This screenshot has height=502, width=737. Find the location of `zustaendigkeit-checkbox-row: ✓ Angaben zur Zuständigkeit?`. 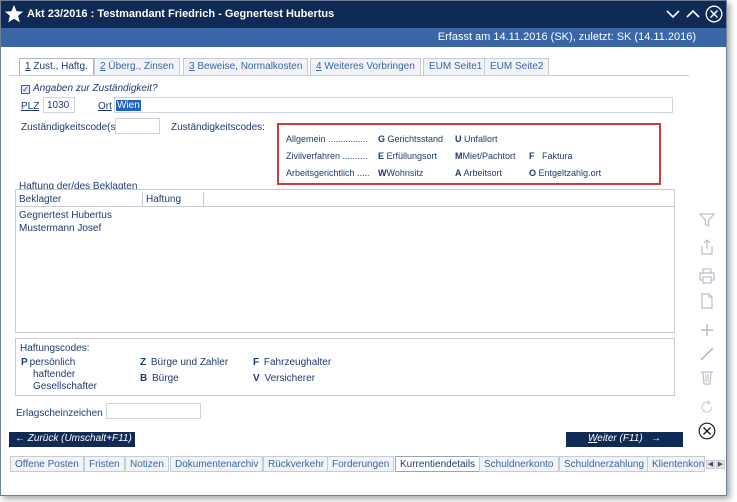

zustaendigkeit-checkbox-row: ✓ Angaben zur Zuständigkeit? is located at coordinates (89, 89).